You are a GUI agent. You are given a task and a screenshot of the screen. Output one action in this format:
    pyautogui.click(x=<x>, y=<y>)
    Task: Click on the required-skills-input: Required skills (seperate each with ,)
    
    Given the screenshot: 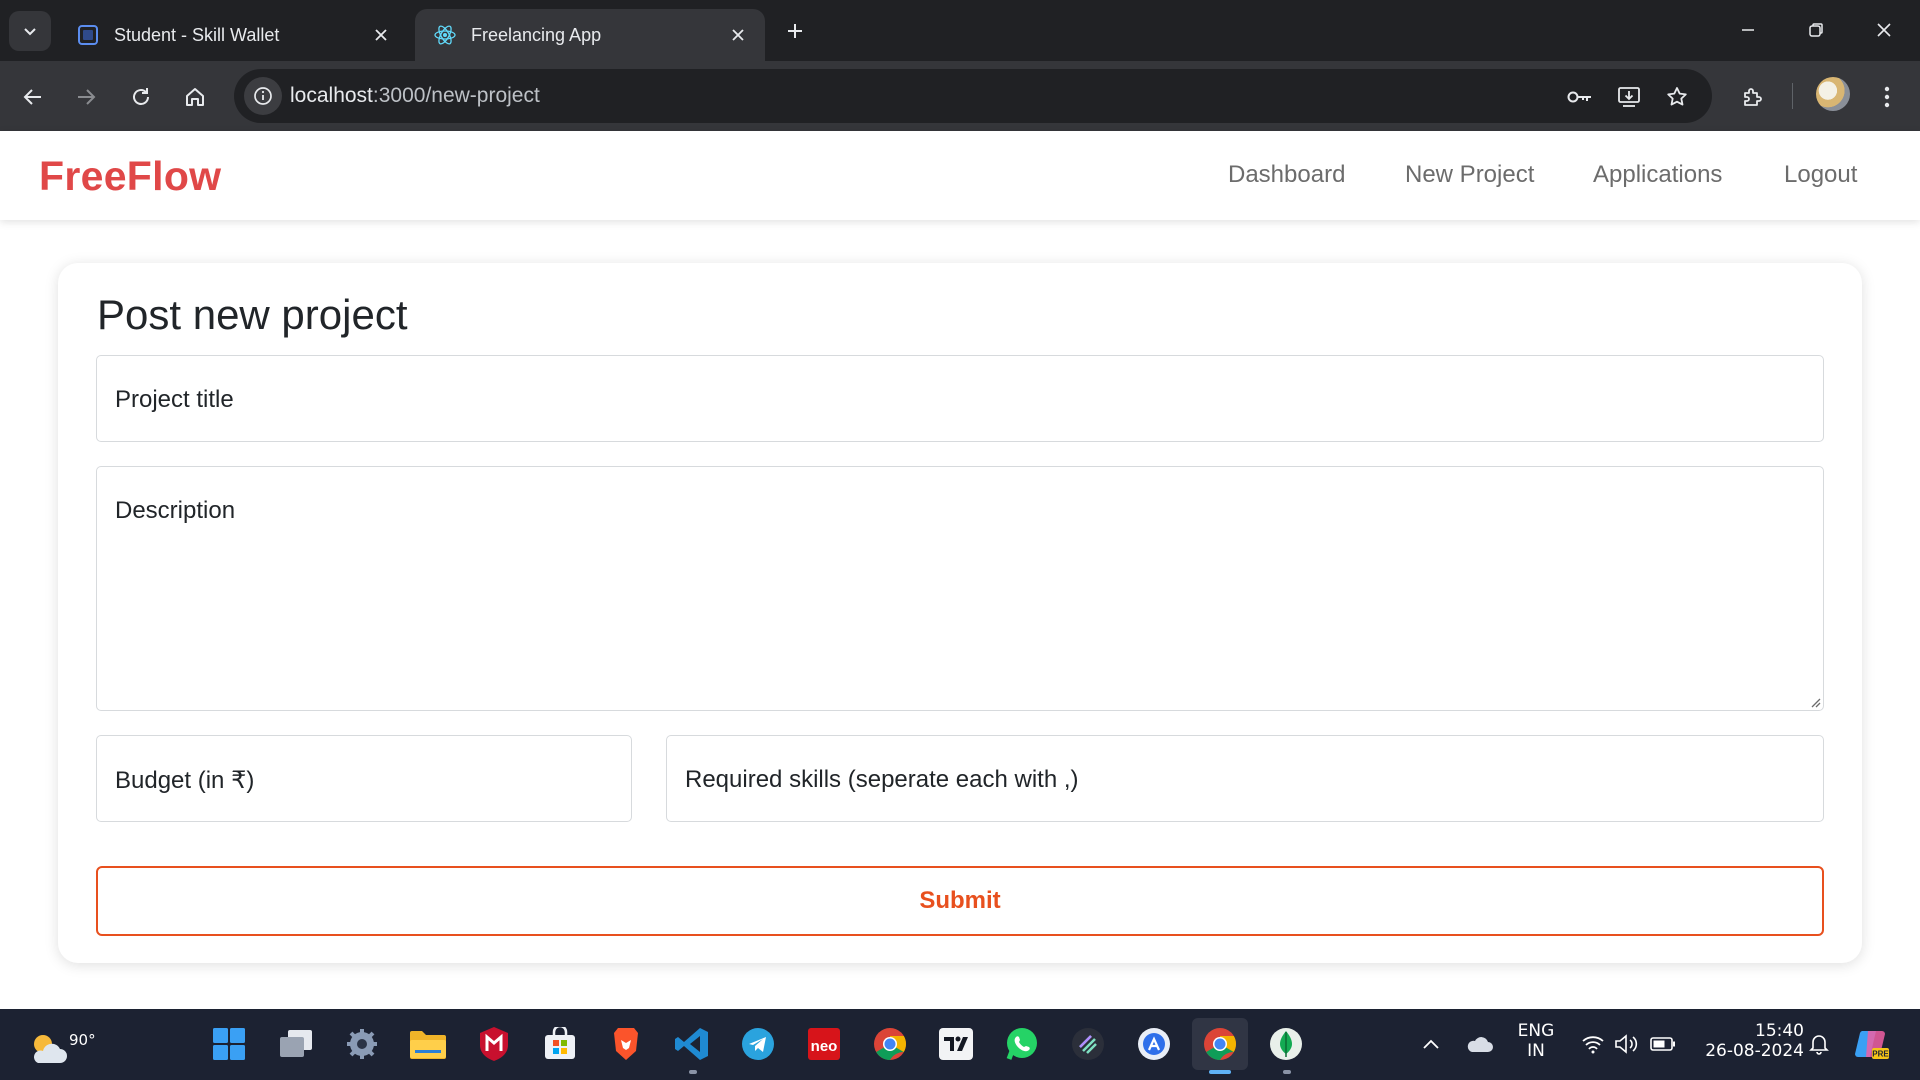 What is the action you would take?
    pyautogui.click(x=1245, y=778)
    